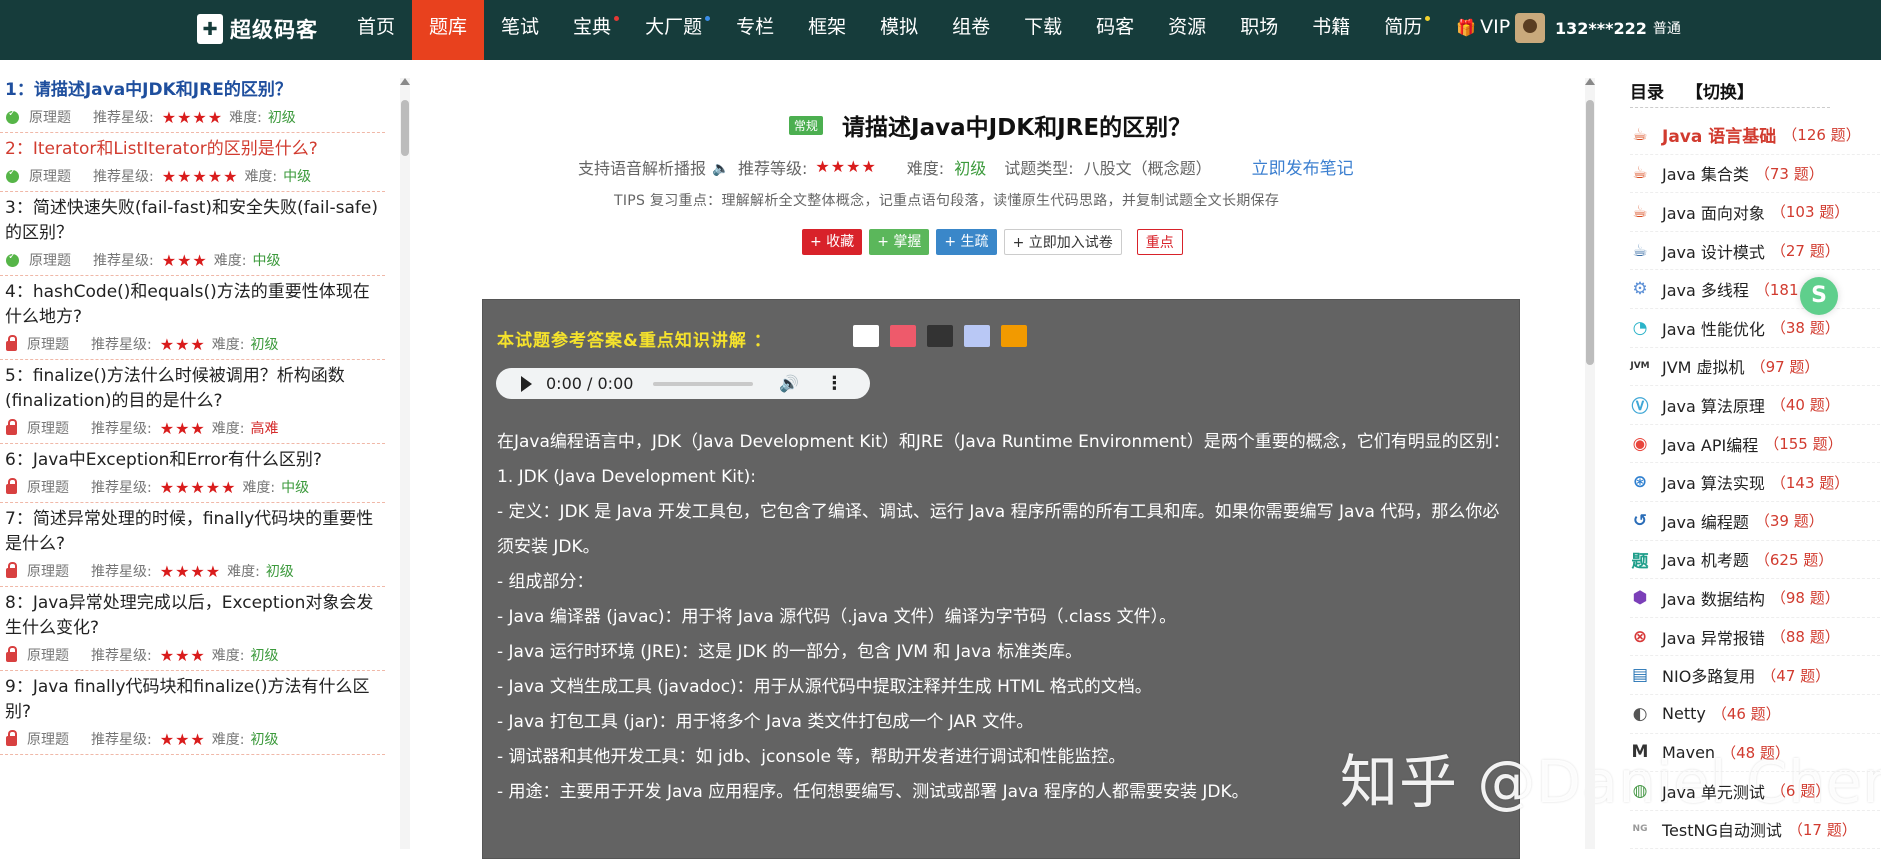 The height and width of the screenshot is (859, 1881). I want to click on key-point-button: 重点, so click(1159, 242).